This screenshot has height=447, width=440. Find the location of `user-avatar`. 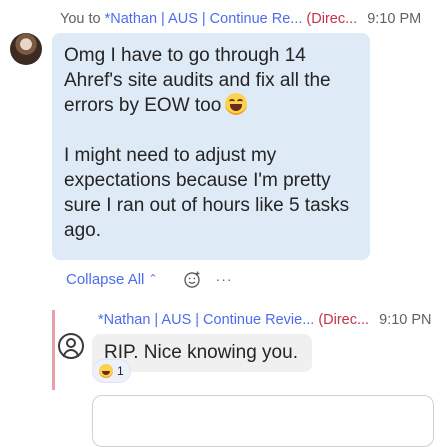

user-avatar is located at coordinates (26, 49).